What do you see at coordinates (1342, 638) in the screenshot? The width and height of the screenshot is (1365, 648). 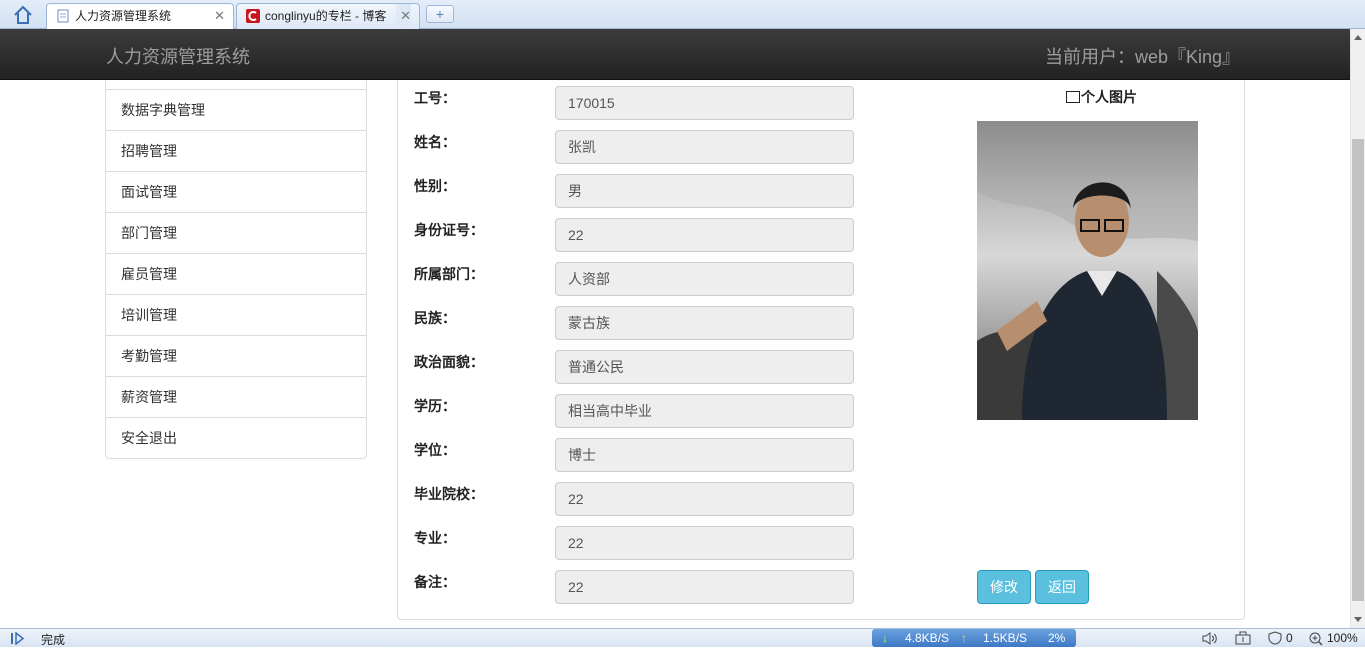 I see `zoom-level: 100%` at bounding box center [1342, 638].